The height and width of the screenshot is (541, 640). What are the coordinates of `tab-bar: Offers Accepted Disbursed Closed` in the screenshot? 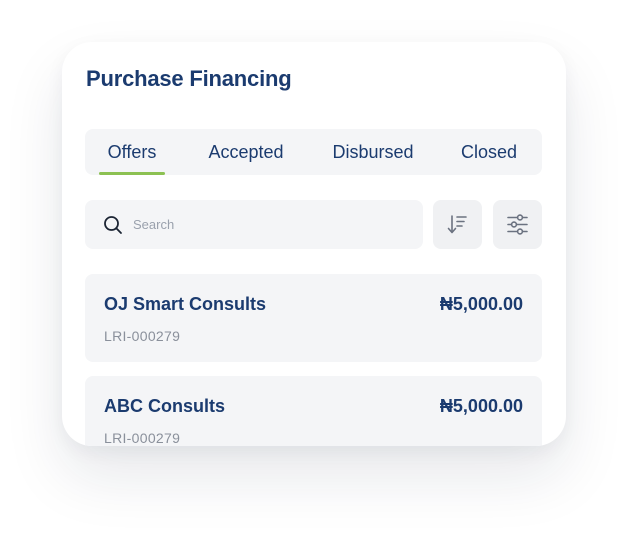 It's located at (313, 152).